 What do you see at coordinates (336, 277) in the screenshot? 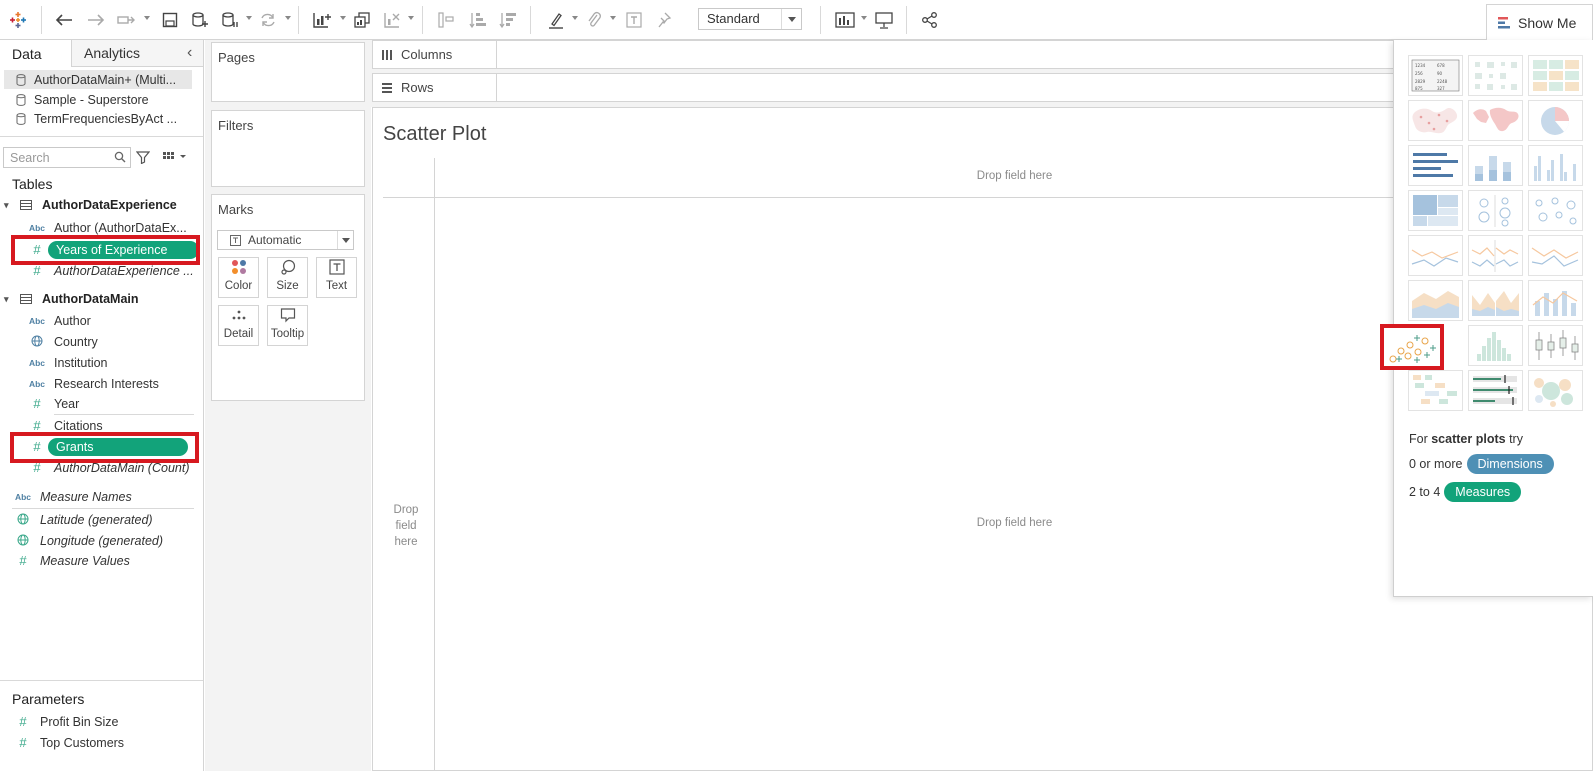
I see `text-button: Text` at bounding box center [336, 277].